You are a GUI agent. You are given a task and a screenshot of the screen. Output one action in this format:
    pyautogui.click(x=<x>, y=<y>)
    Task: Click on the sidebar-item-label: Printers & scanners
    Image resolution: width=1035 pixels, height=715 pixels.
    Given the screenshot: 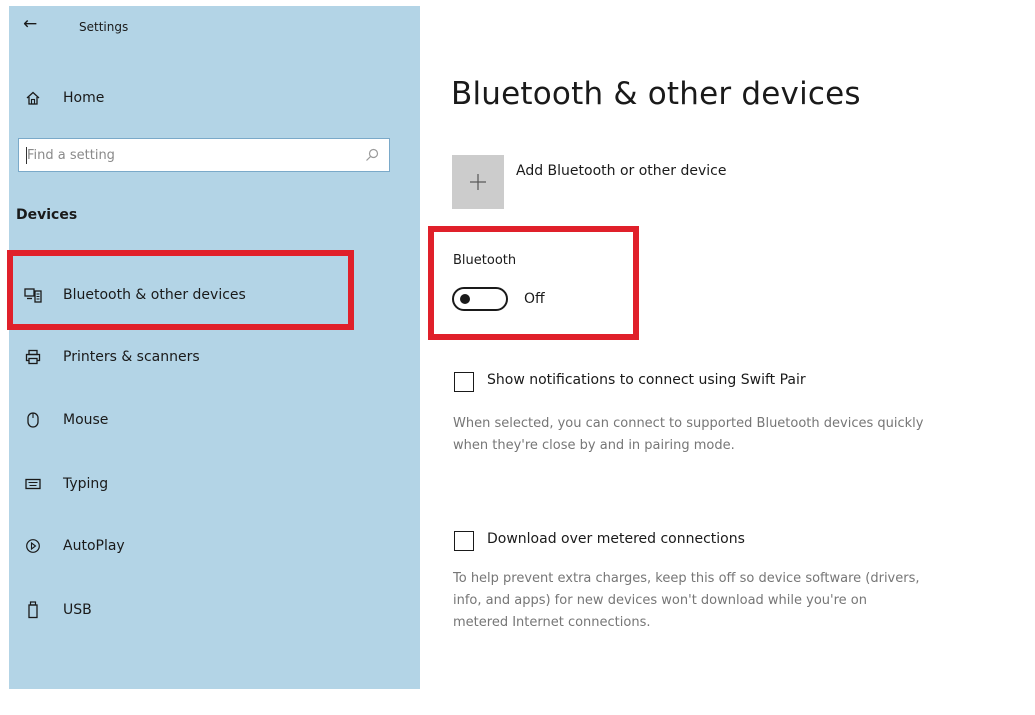 What is the action you would take?
    pyautogui.click(x=131, y=357)
    